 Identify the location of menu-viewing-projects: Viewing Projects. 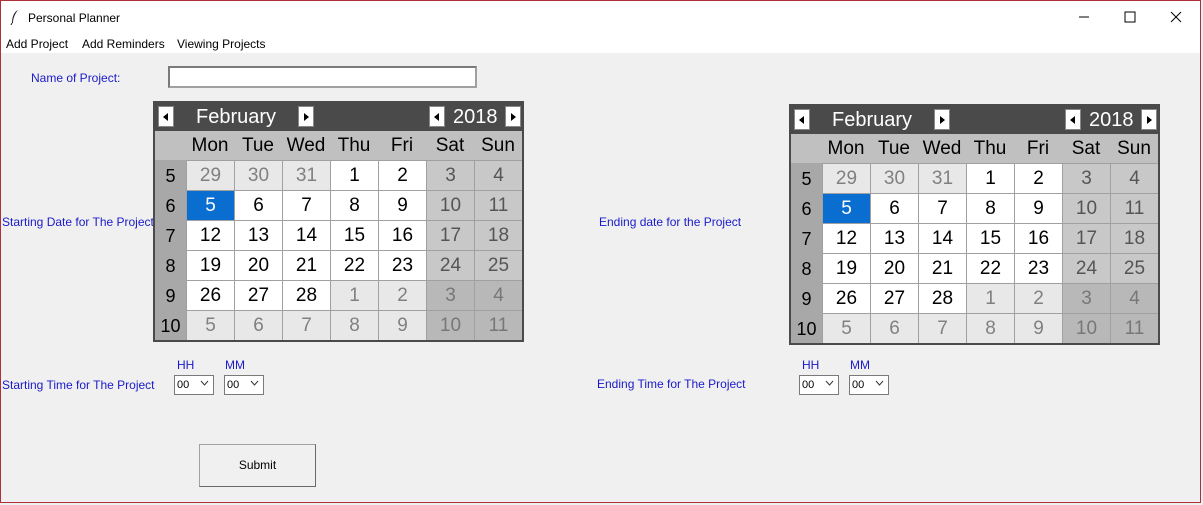
(221, 44).